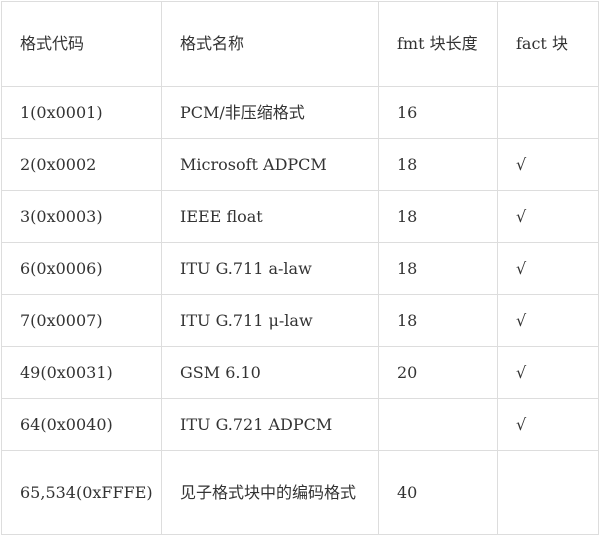 The width and height of the screenshot is (599, 543). Describe the element at coordinates (548, 44) in the screenshot. I see `header-fact-chunk: fact 块` at that location.